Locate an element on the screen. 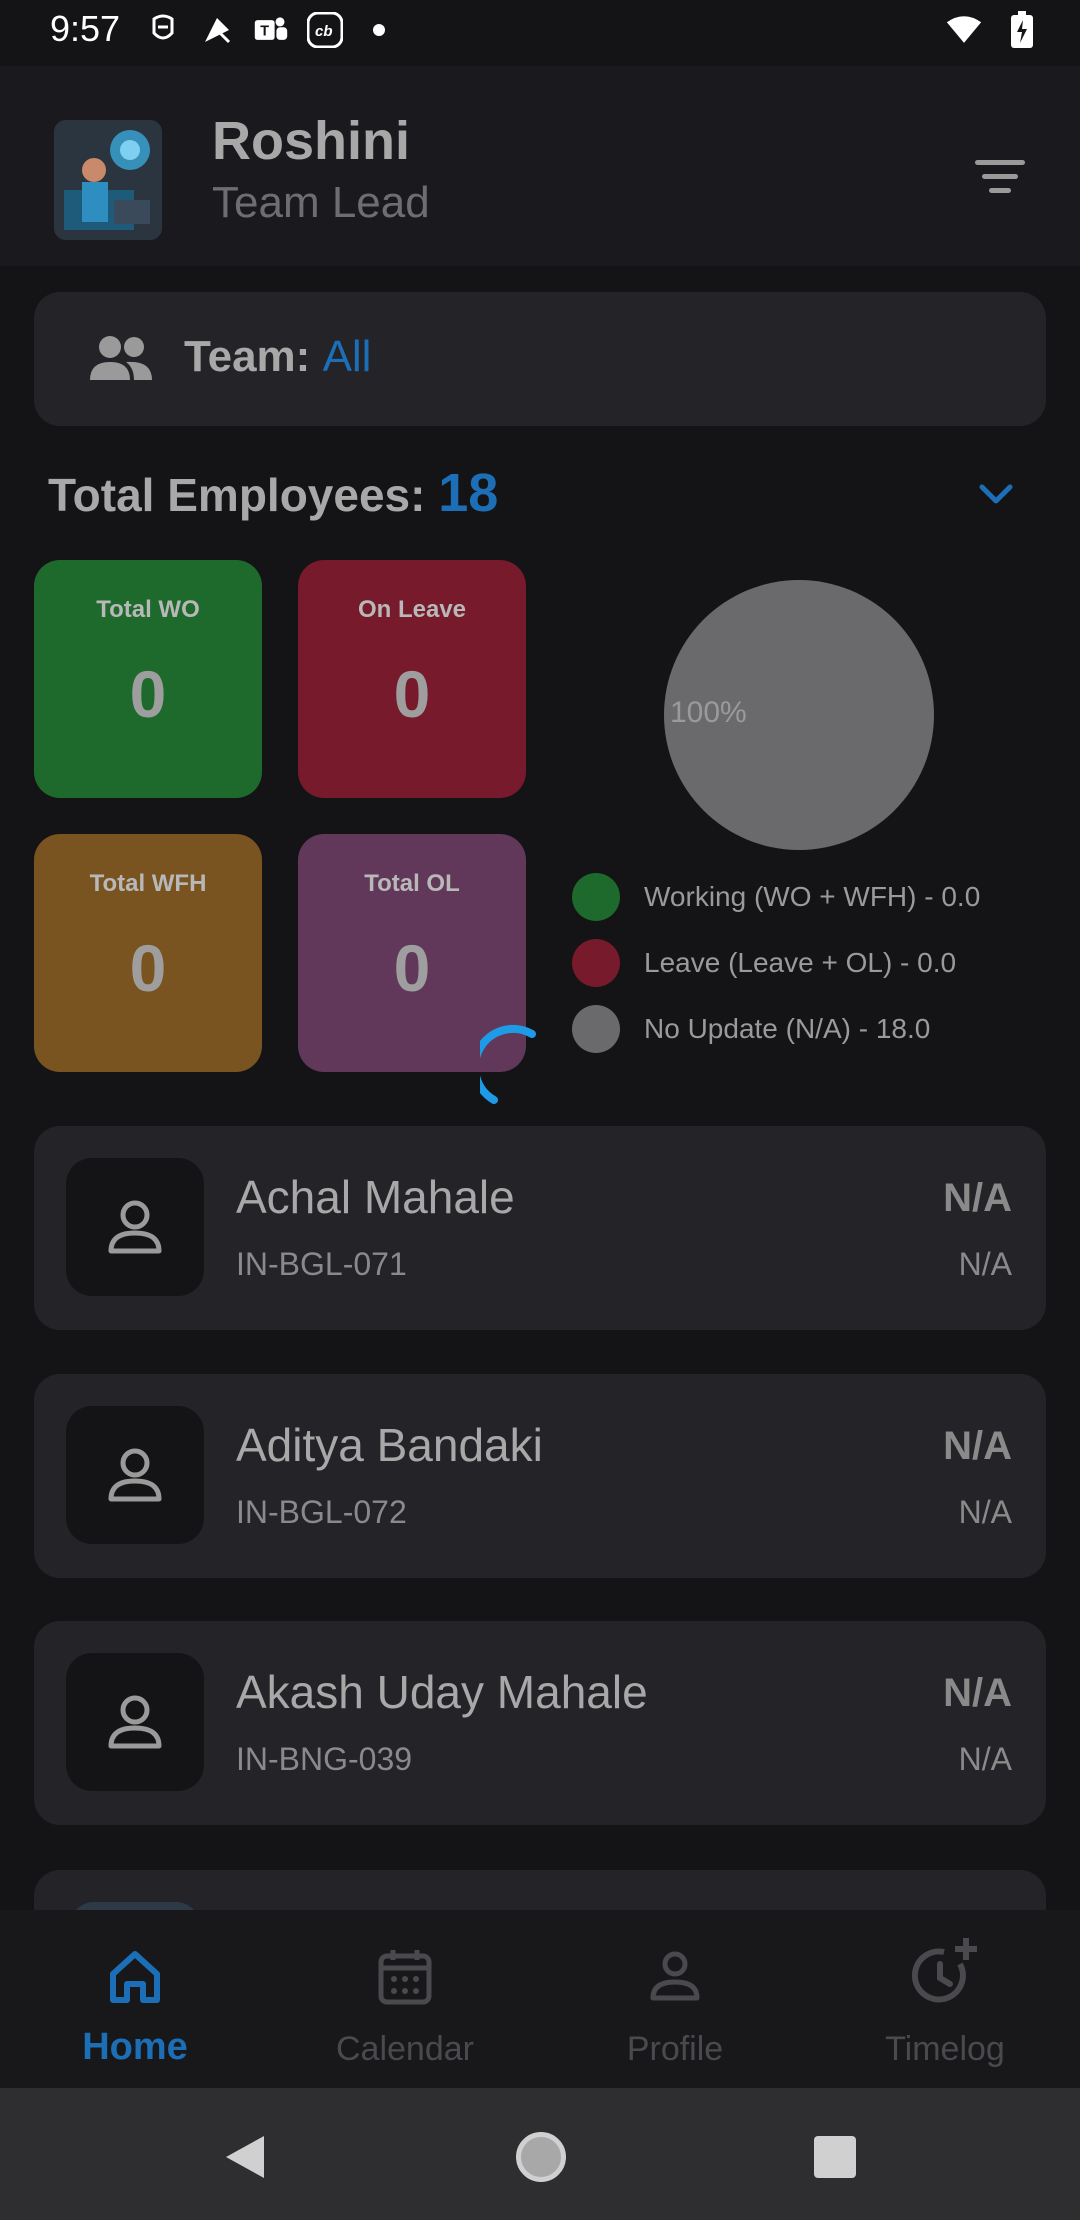 The width and height of the screenshot is (1080, 2220). total-employees-count: 18 is located at coordinates (468, 493).